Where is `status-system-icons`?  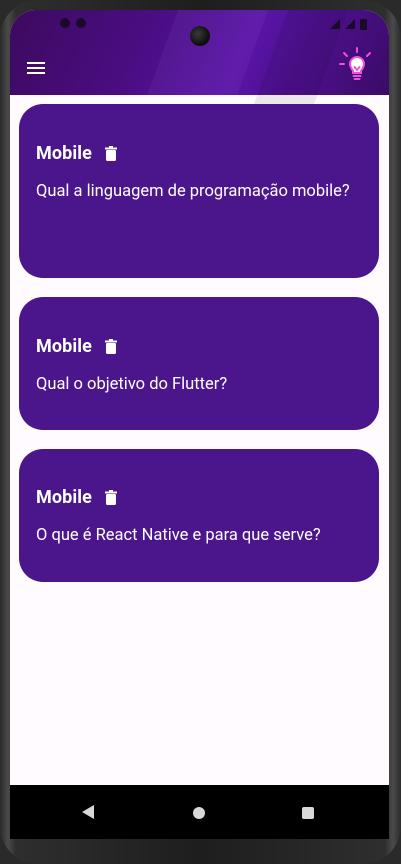 status-system-icons is located at coordinates (348, 24).